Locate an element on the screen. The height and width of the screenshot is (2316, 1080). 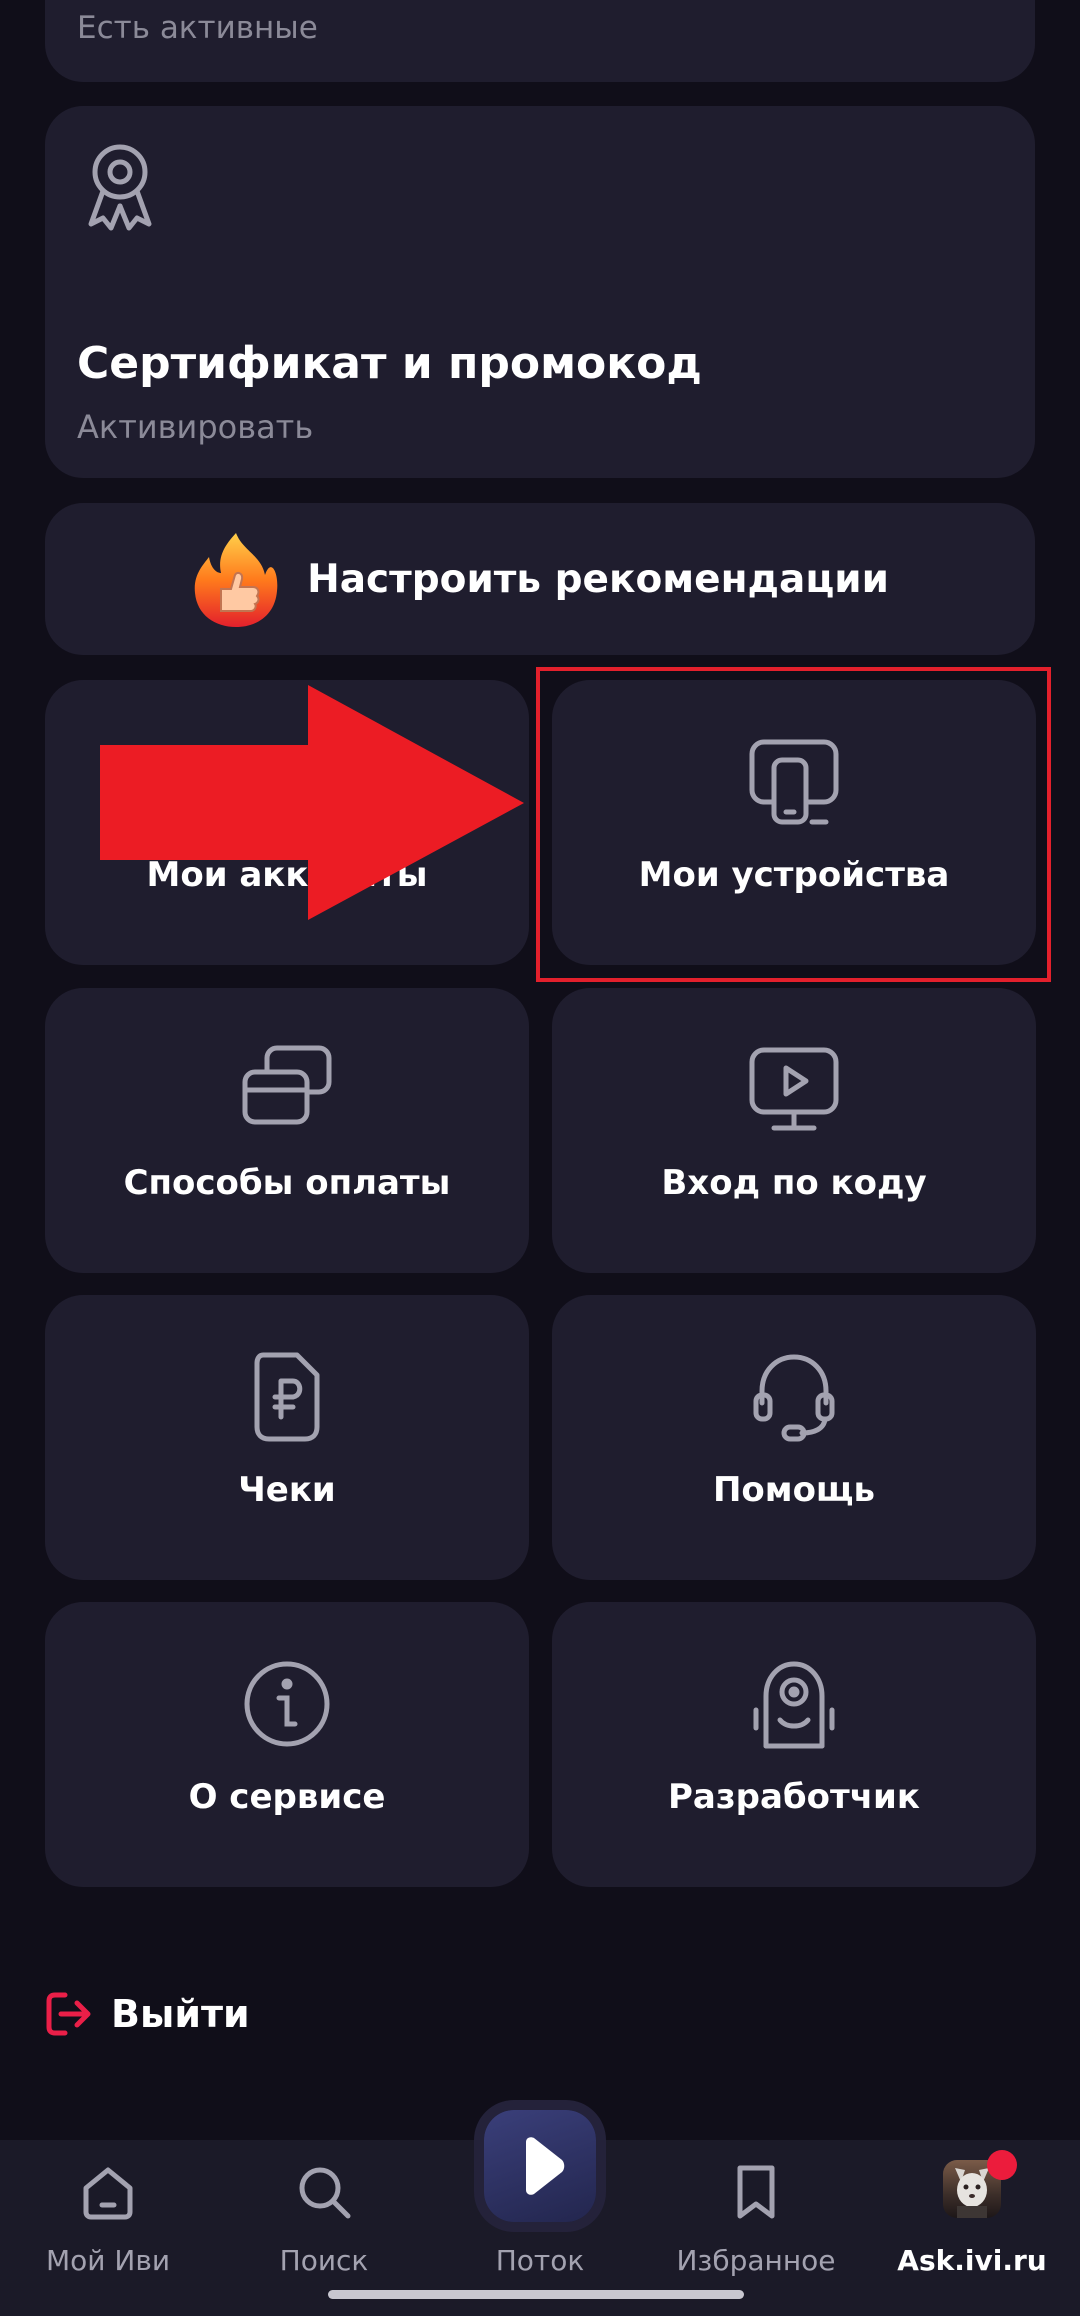
highlight-box is located at coordinates (793, 824).